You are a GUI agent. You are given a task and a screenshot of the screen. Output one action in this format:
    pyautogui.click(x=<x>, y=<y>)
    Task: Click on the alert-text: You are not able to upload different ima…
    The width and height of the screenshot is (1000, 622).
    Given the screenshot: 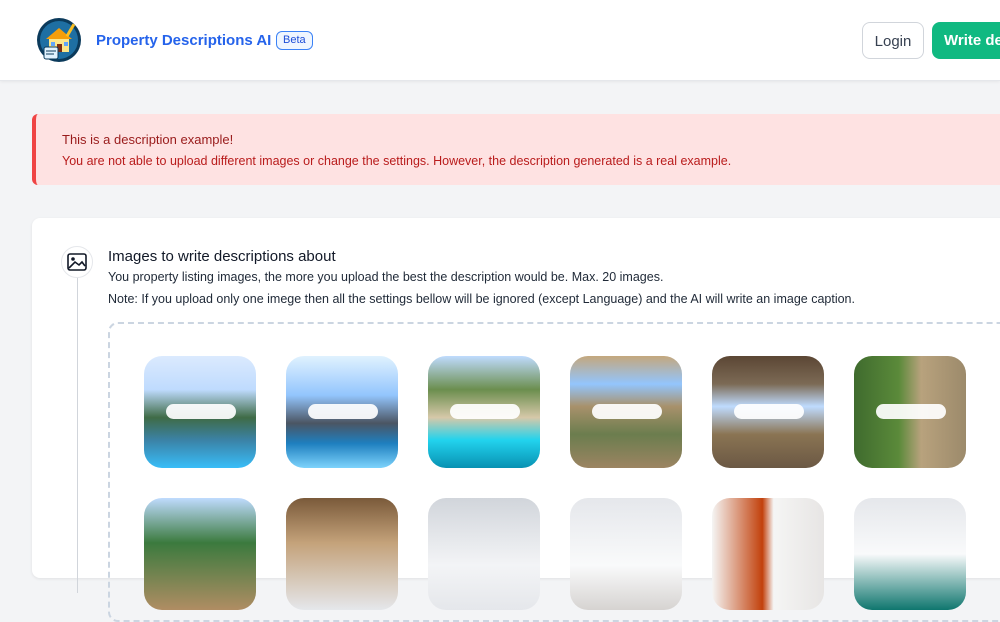 What is the action you would take?
    pyautogui.click(x=397, y=161)
    